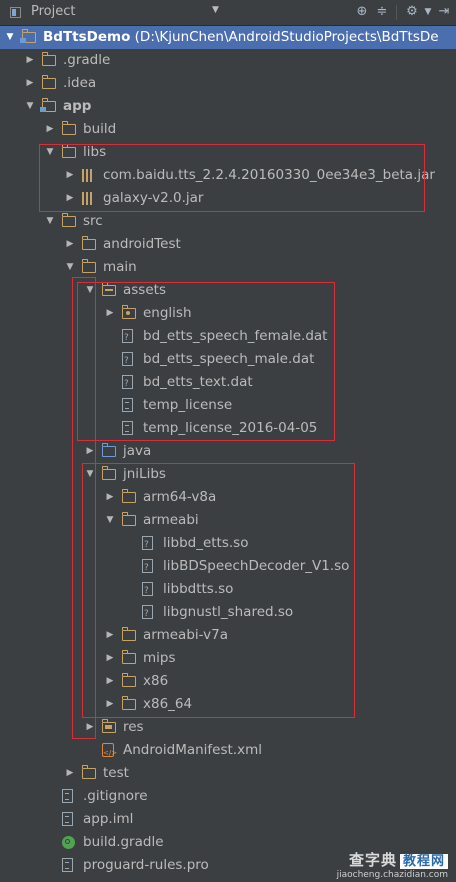  What do you see at coordinates (235, 336) in the screenshot?
I see `tree-row-name: bd_etts_speech_female.dat` at bounding box center [235, 336].